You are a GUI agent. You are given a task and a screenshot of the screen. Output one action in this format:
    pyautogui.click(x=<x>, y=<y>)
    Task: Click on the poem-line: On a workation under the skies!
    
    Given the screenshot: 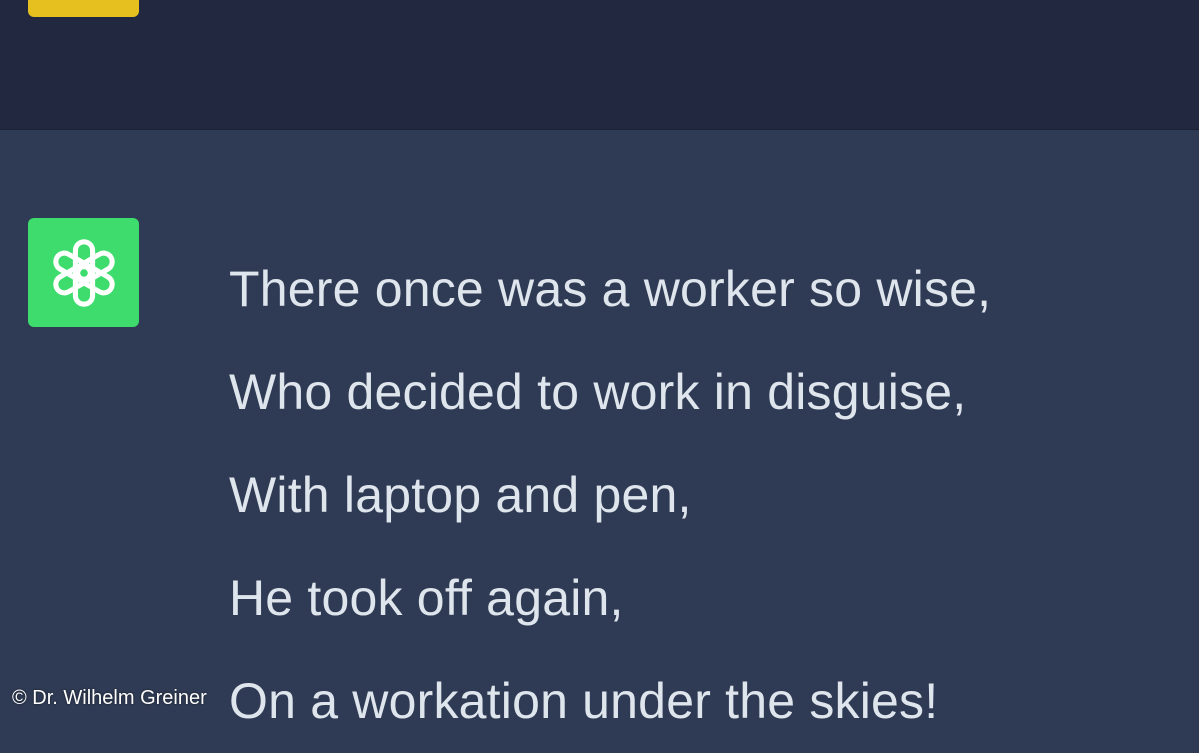 What is the action you would take?
    pyautogui.click(x=584, y=701)
    